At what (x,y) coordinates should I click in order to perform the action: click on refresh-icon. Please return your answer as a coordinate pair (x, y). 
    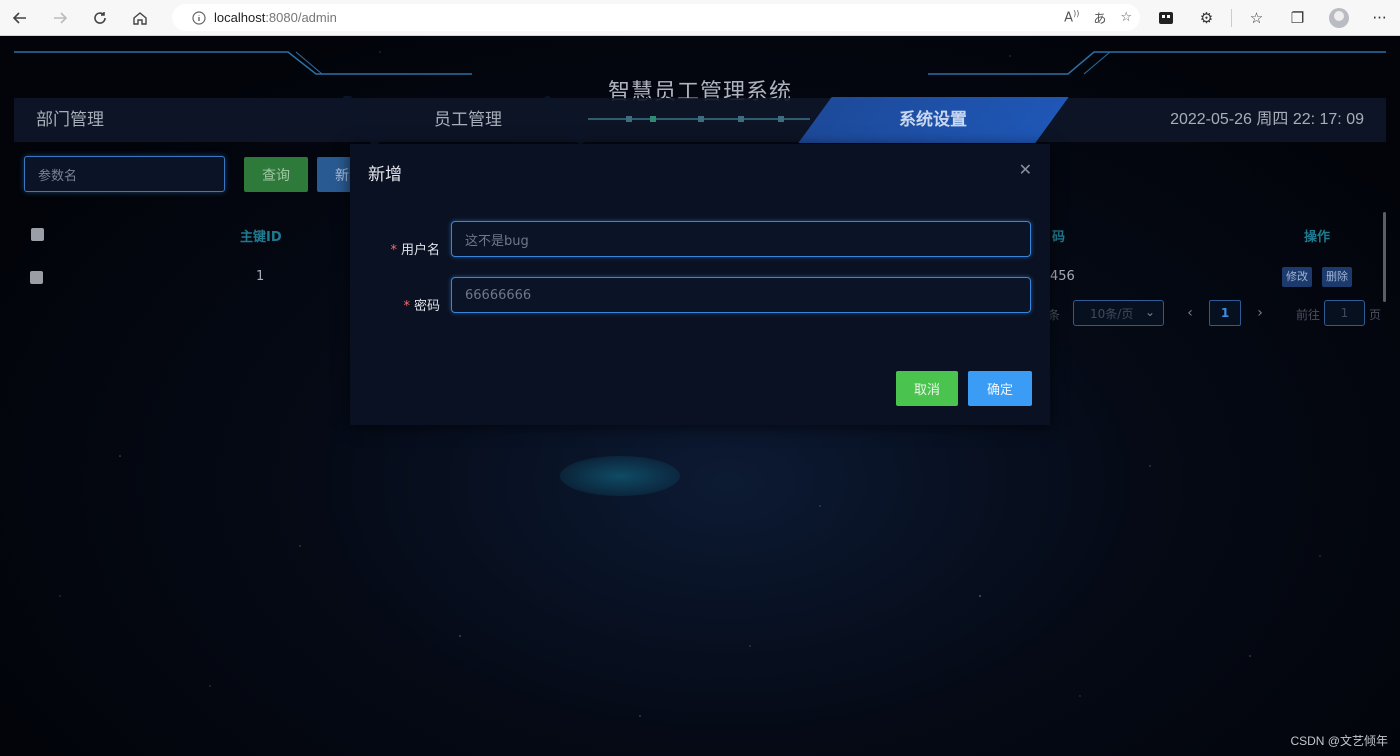
    Looking at the image, I should click on (100, 18).